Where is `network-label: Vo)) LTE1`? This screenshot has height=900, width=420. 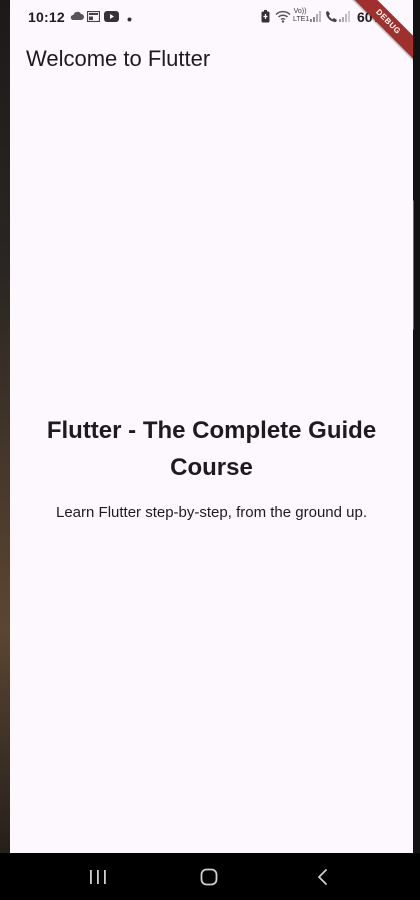 network-label: Vo)) LTE1 is located at coordinates (301, 15).